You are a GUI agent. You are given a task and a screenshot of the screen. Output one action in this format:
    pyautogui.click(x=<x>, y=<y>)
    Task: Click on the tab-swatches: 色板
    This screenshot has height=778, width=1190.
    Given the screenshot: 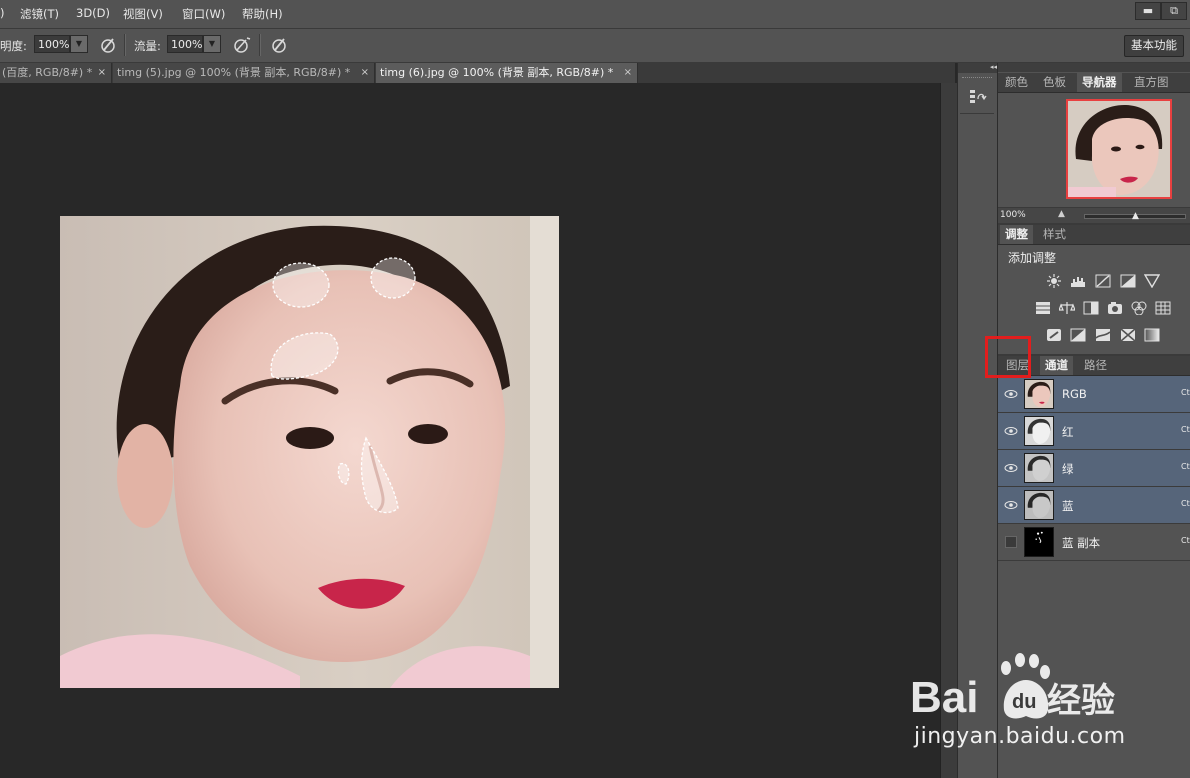 What is the action you would take?
    pyautogui.click(x=1054, y=82)
    